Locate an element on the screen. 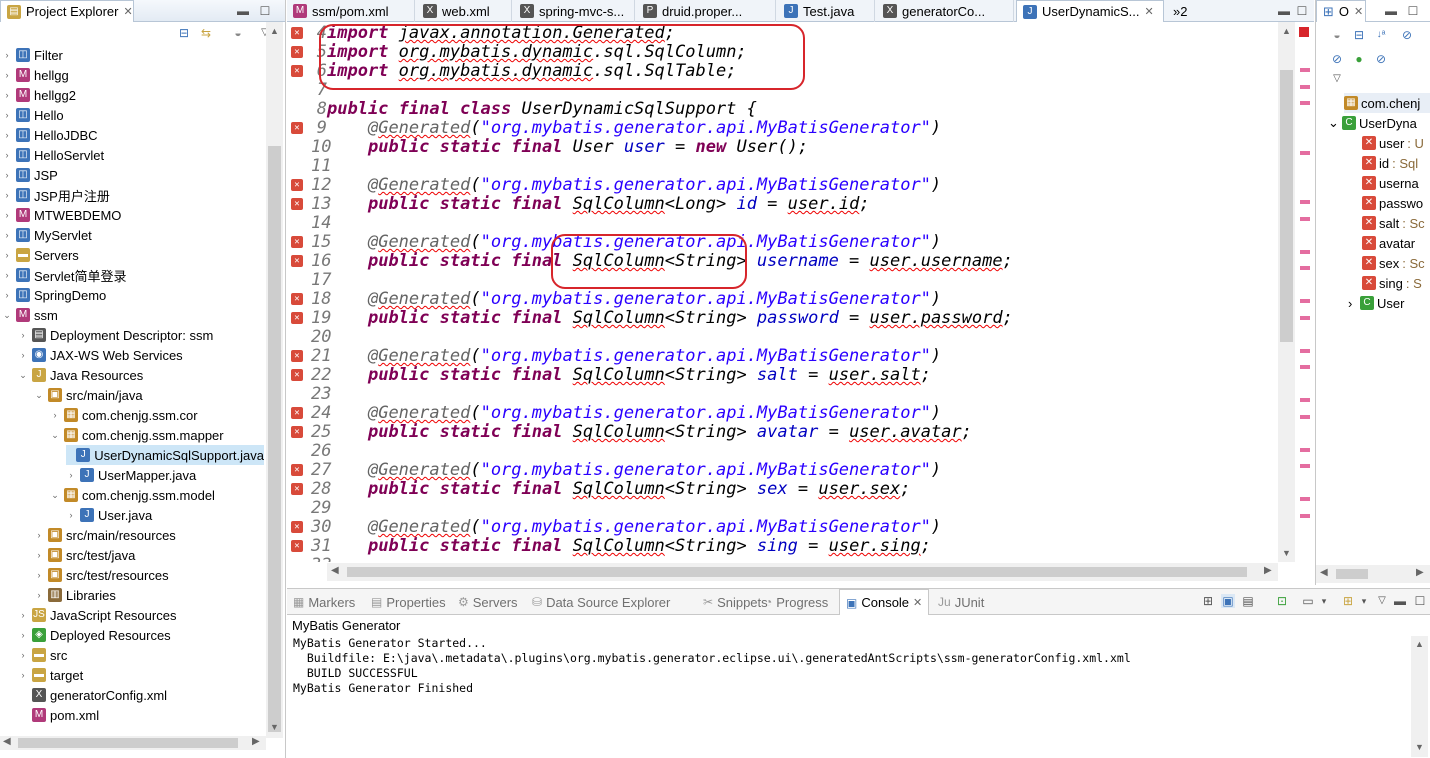 This screenshot has height=758, width=1430. project-explorer-hscrollbar: ◀ ▶ is located at coordinates (133, 743).